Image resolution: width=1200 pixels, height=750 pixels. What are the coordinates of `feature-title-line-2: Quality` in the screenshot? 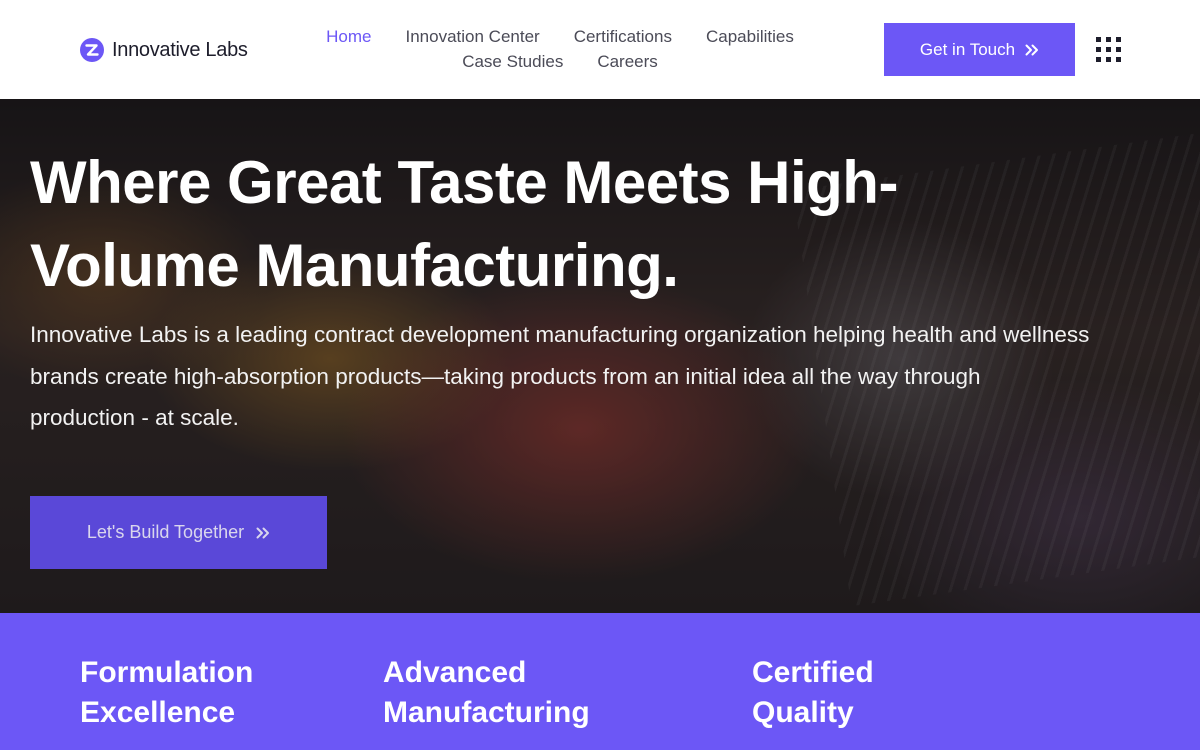 It's located at (803, 712).